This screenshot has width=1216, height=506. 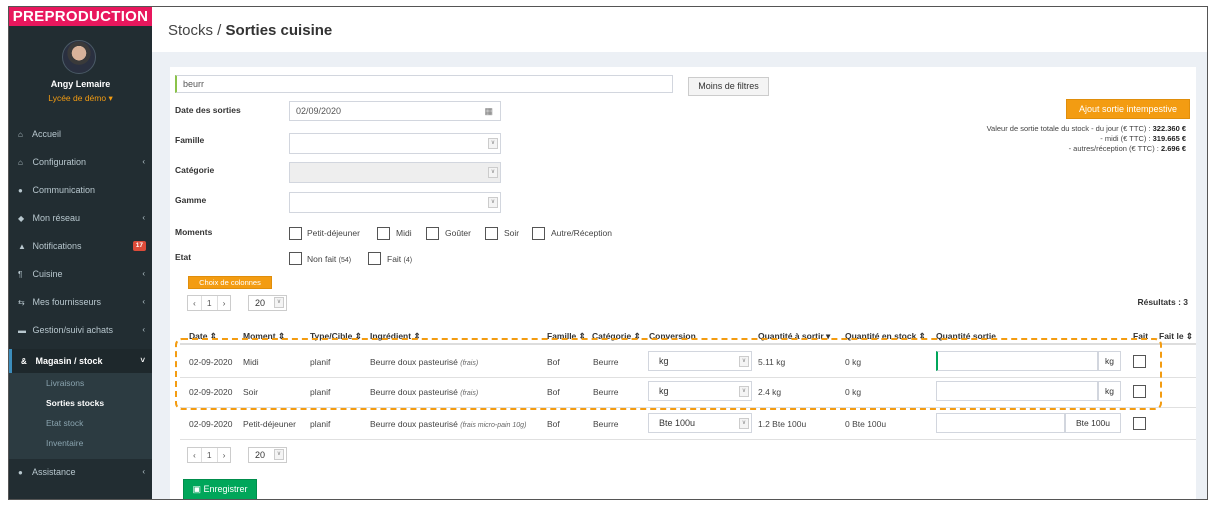 I want to click on results-count: Résultats : 3, so click(x=1162, y=302).